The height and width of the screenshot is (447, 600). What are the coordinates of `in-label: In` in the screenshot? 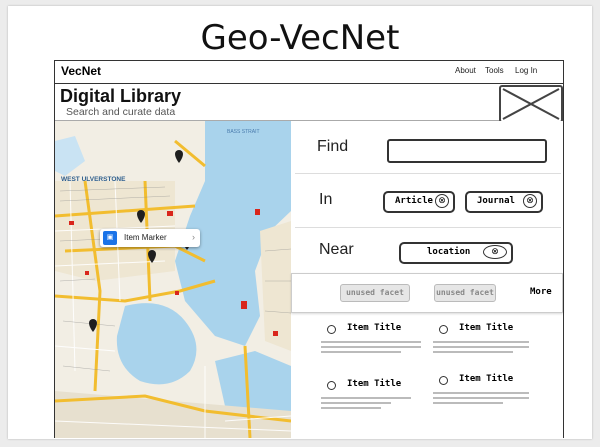 It's located at (326, 199).